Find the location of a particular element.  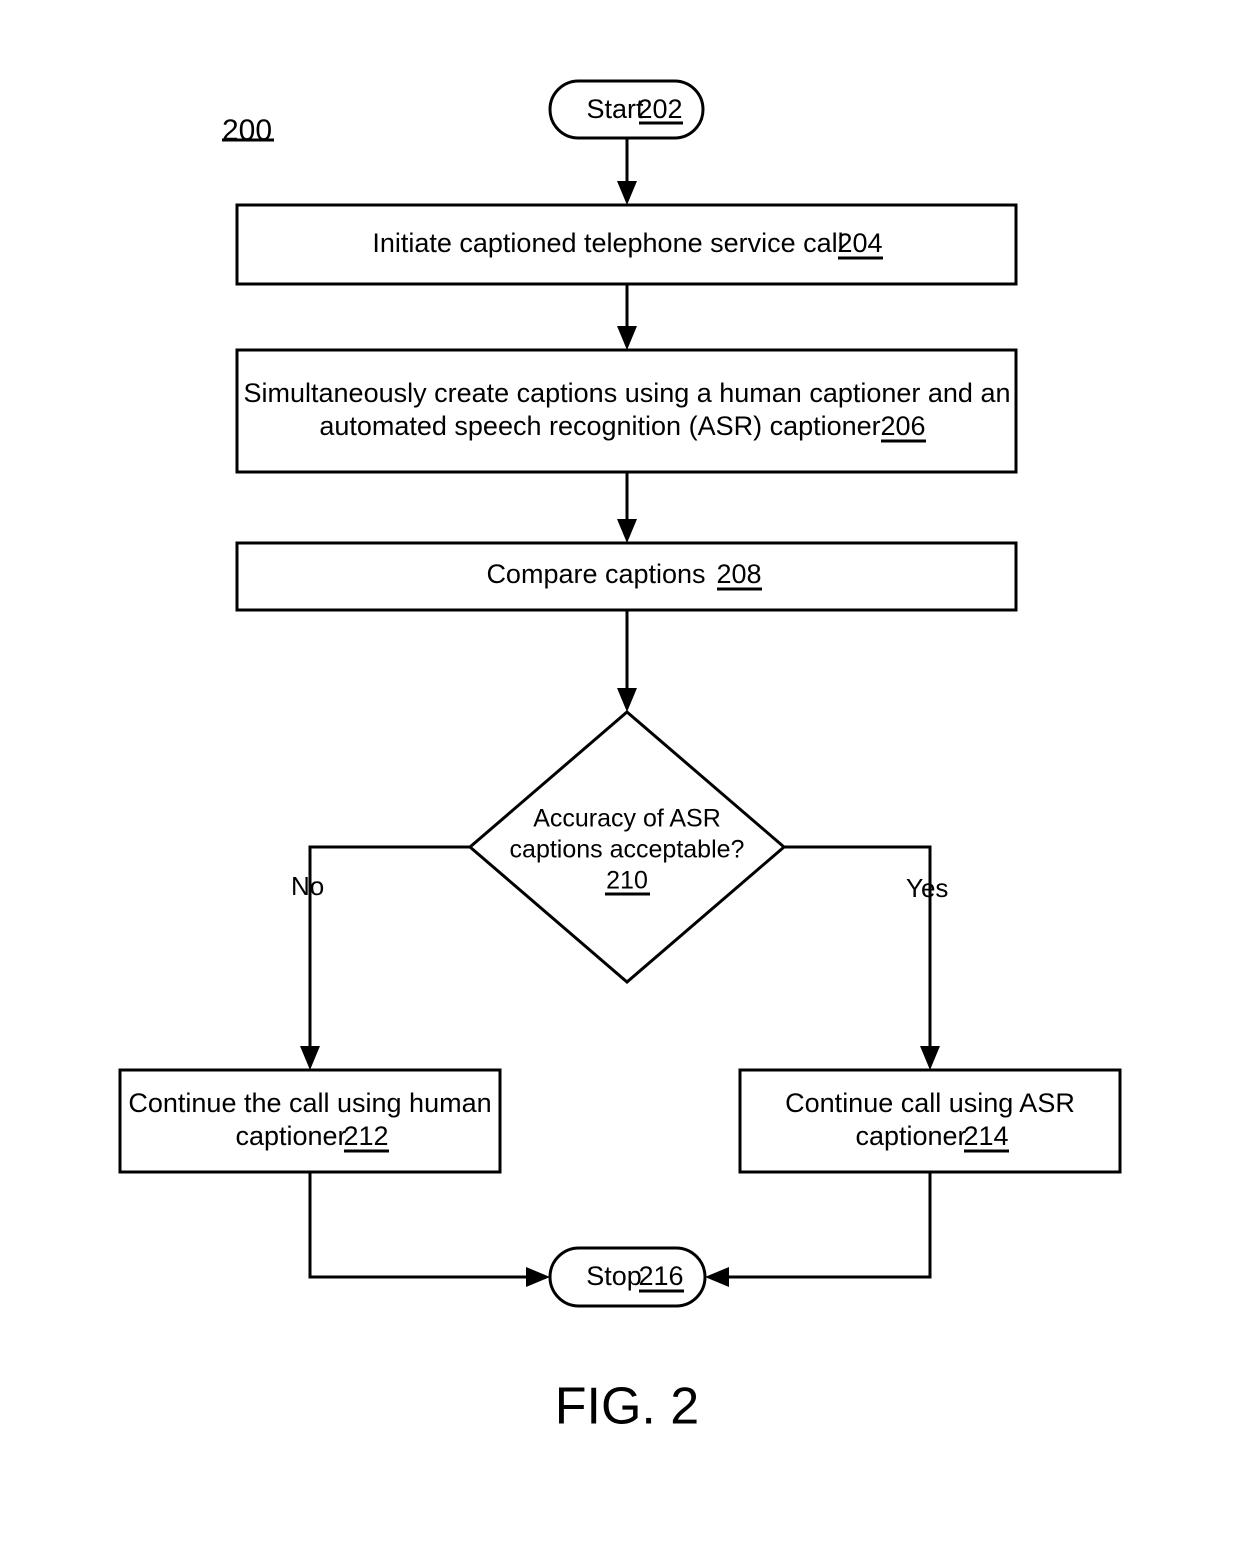

decision-ref: 210 is located at coordinates (627, 881).